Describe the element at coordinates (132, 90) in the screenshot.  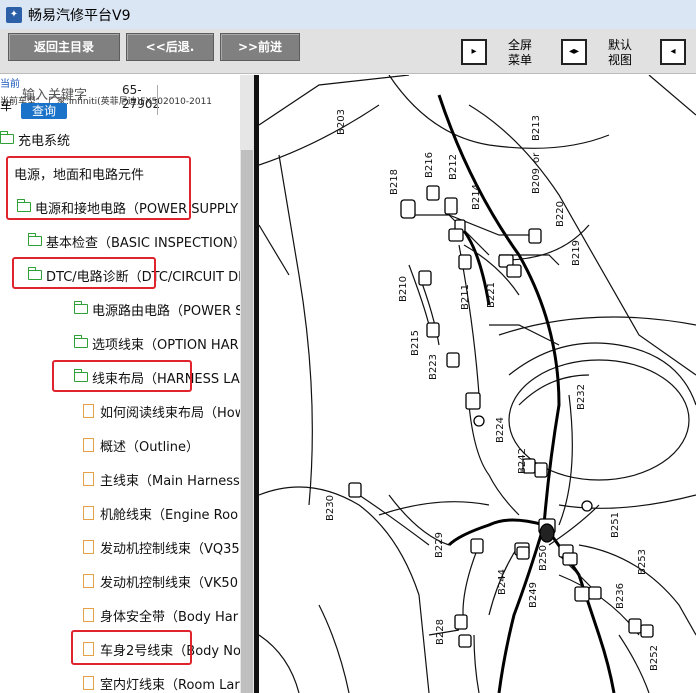
I see `search-code-line1: 65-` at that location.